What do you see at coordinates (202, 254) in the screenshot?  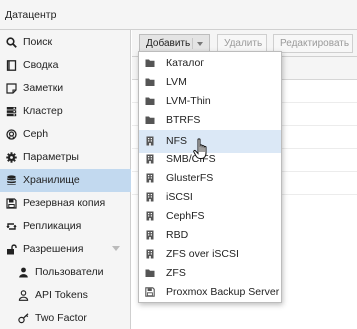 I see `menu-item-label: ZFS over iSCSI` at bounding box center [202, 254].